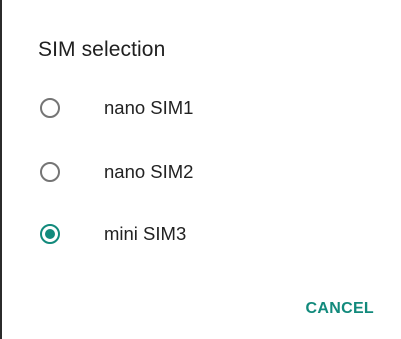  Describe the element at coordinates (340, 309) in the screenshot. I see `cancel-button: CANCEL` at that location.